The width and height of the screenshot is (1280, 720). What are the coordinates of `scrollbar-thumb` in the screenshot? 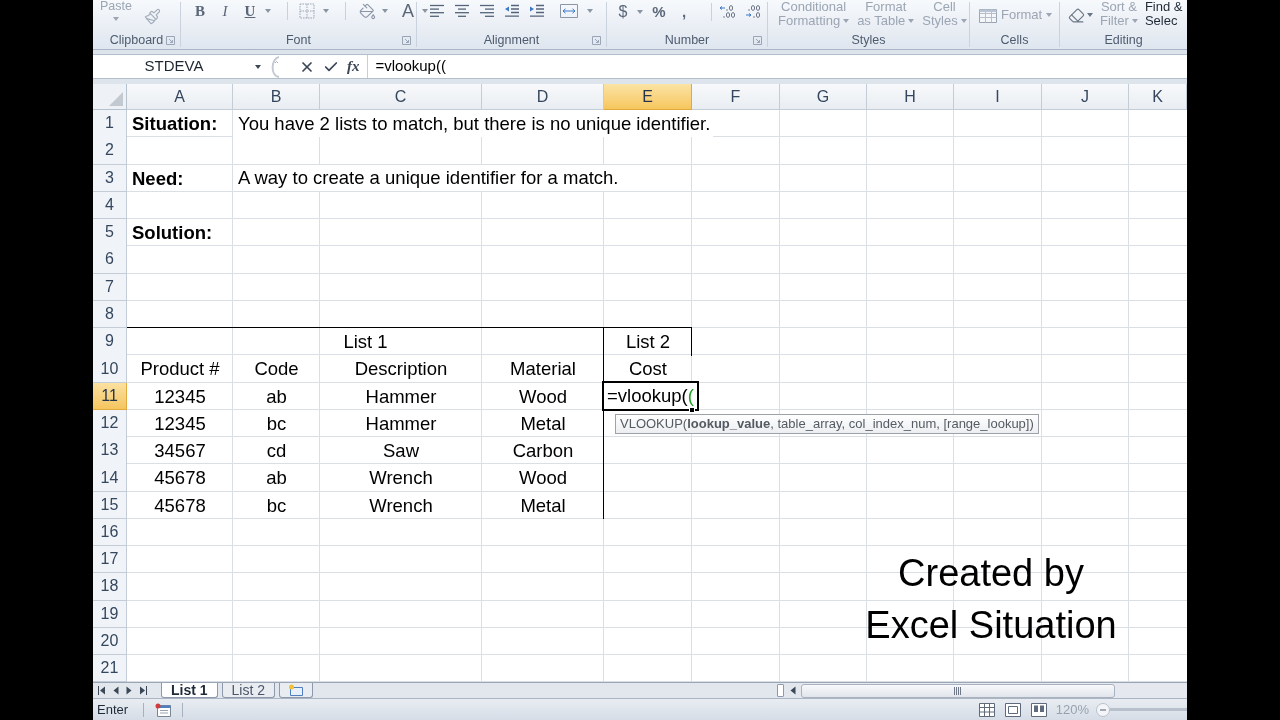 It's located at (958, 690).